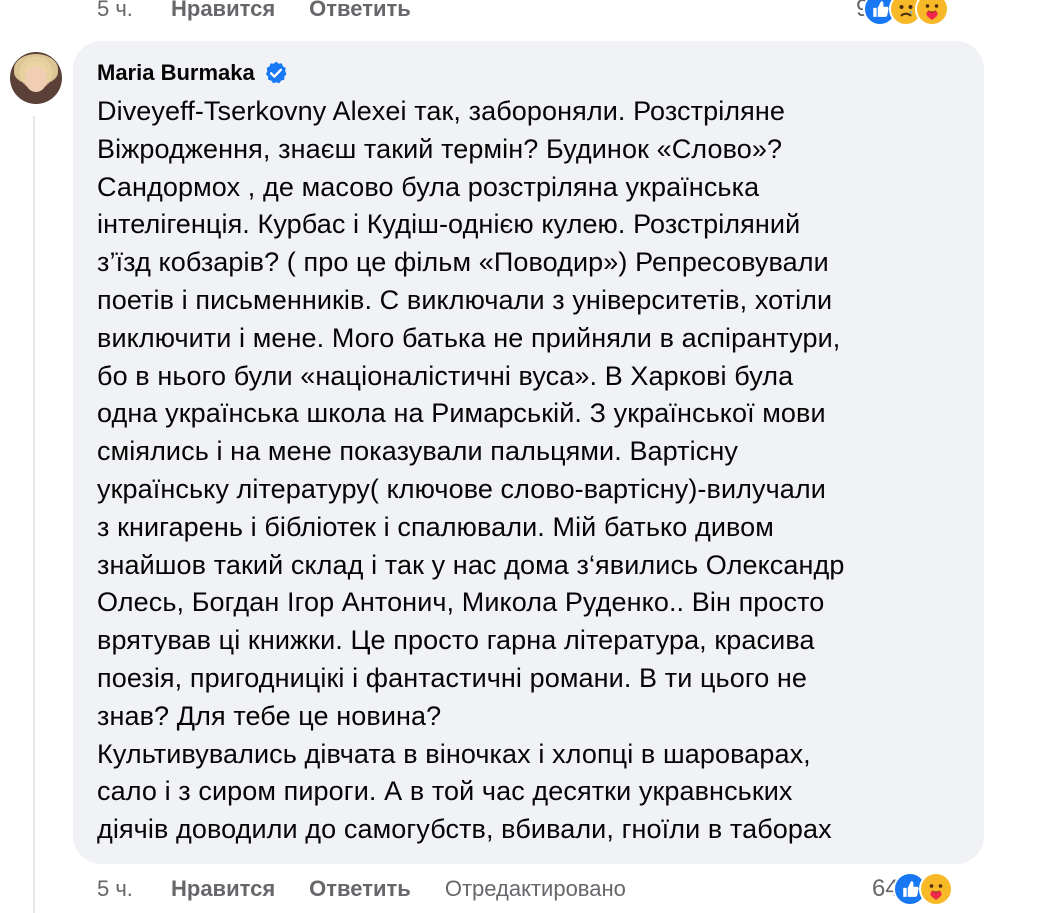 Image resolution: width=1060 pixels, height=913 pixels. I want to click on like-button: Нравится, so click(223, 889).